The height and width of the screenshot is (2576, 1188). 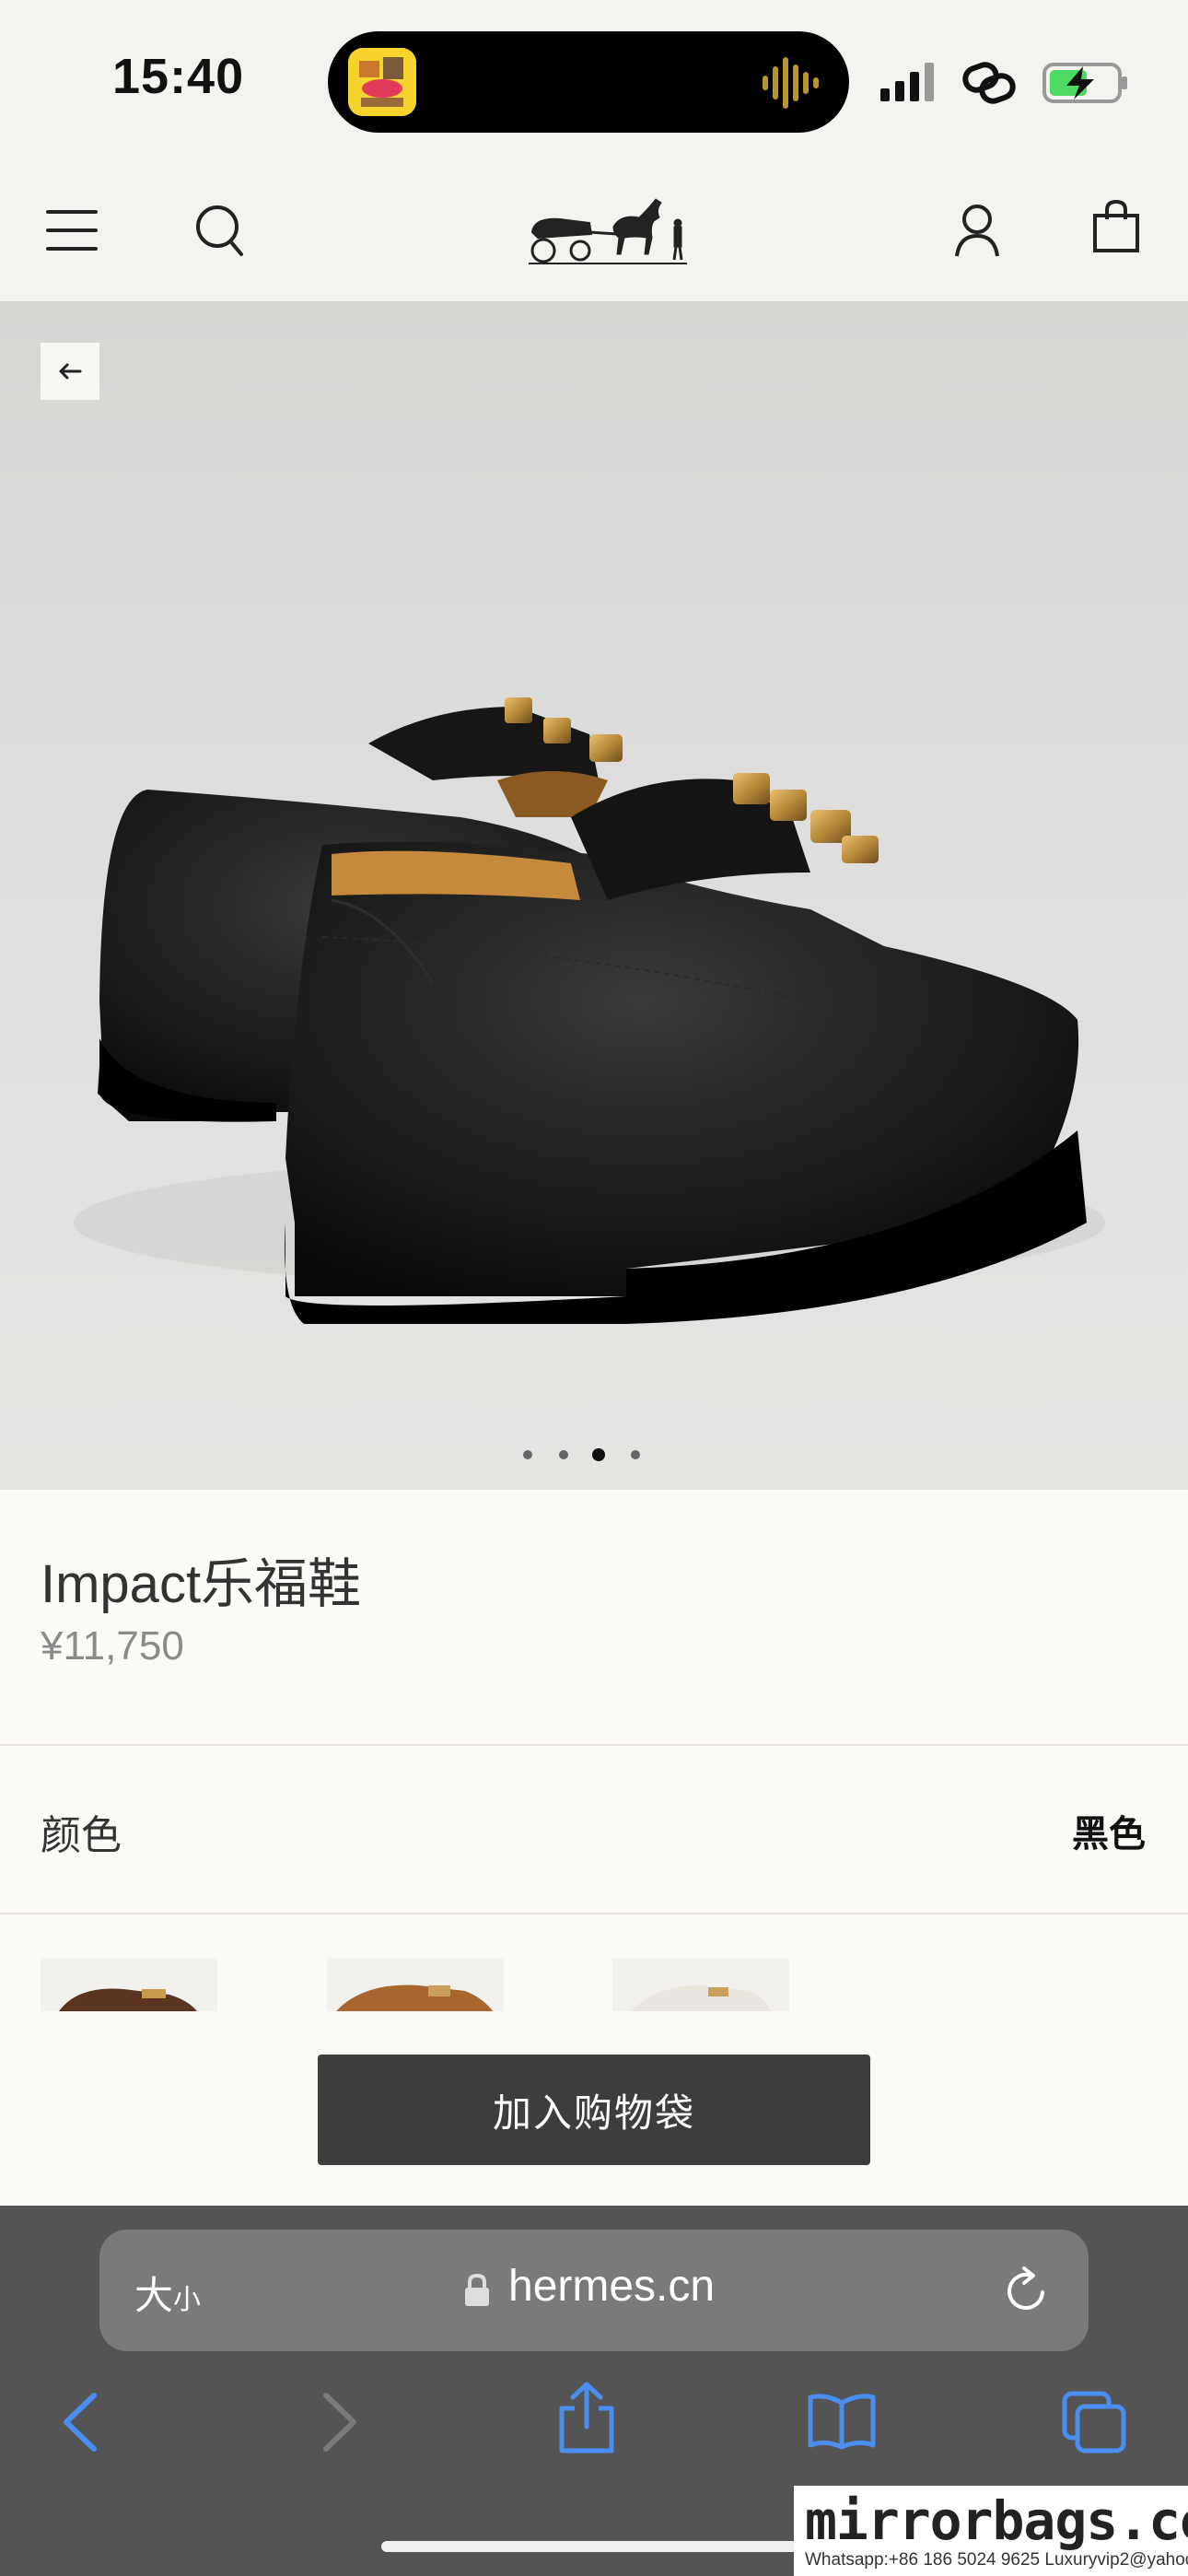 What do you see at coordinates (1109, 1834) in the screenshot?
I see `color-value: 黑色` at bounding box center [1109, 1834].